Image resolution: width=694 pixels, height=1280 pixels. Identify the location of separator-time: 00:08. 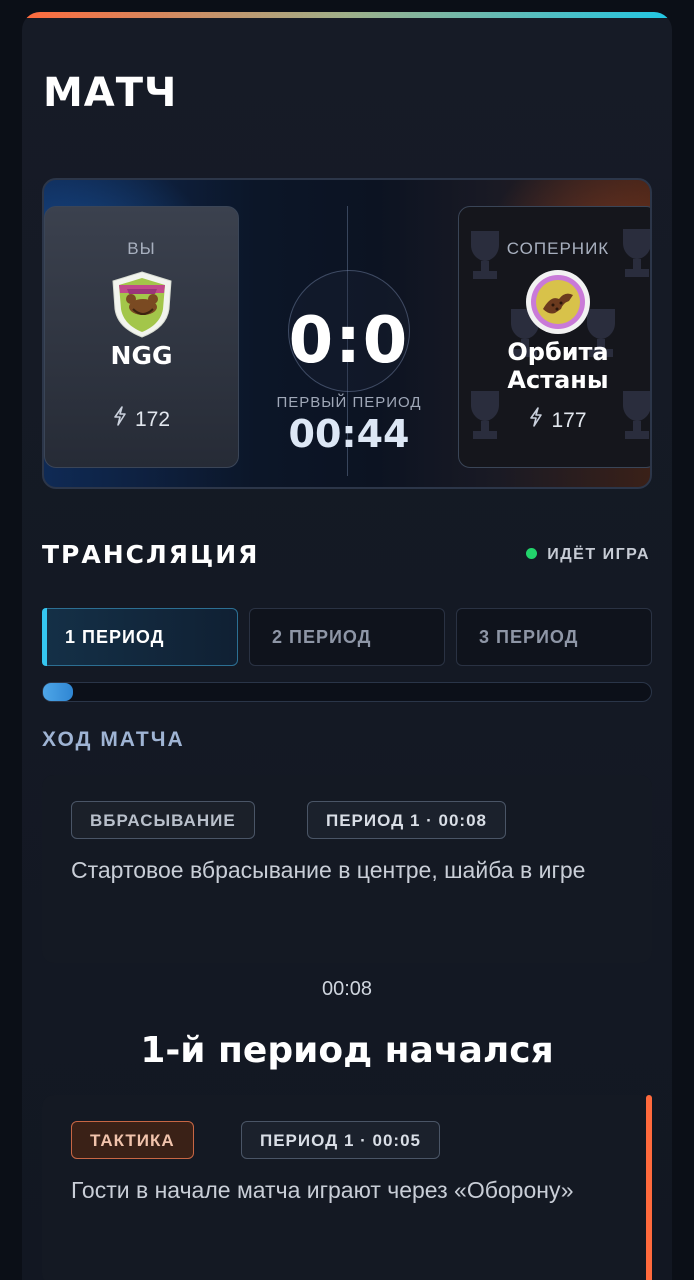
(347, 989).